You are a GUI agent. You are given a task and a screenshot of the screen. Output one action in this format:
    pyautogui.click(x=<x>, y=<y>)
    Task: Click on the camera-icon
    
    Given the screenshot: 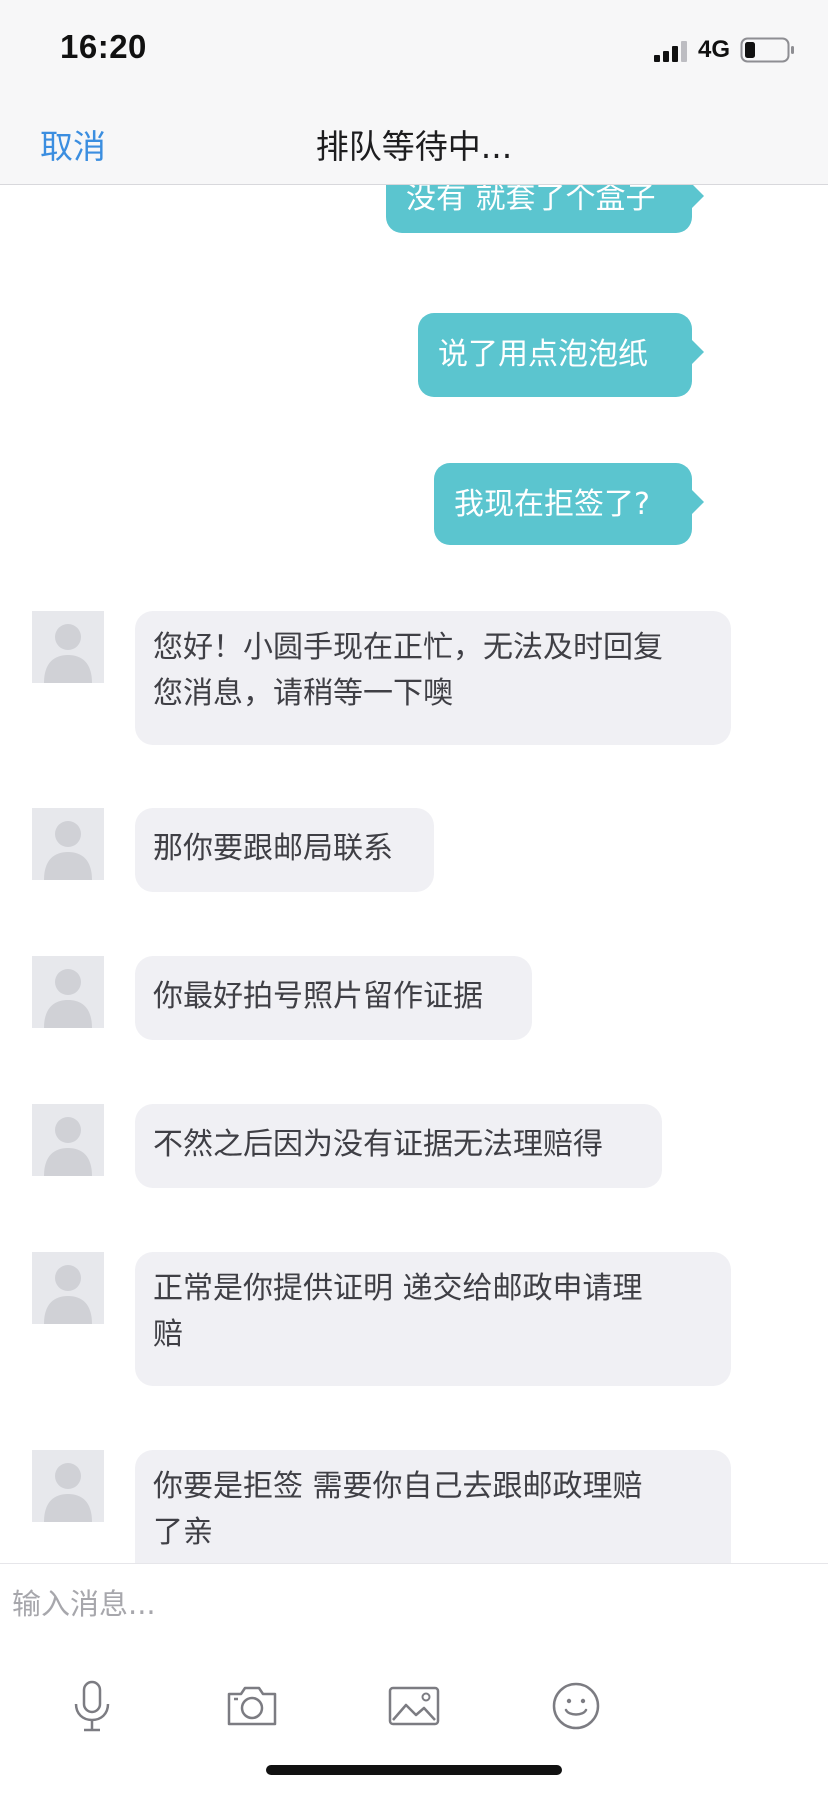 What is the action you would take?
    pyautogui.click(x=252, y=1706)
    